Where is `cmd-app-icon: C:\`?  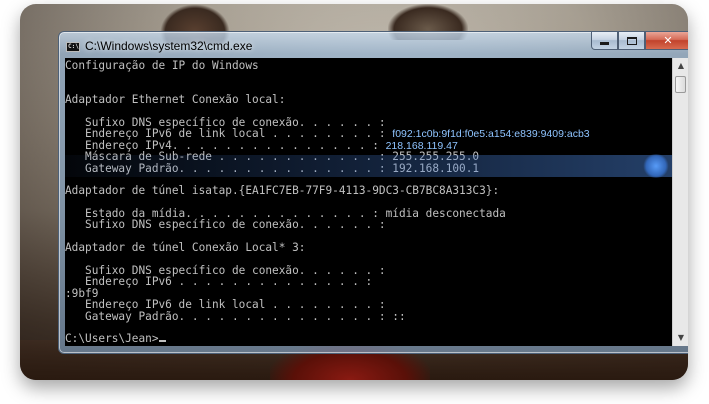 cmd-app-icon: C:\ is located at coordinates (73, 47).